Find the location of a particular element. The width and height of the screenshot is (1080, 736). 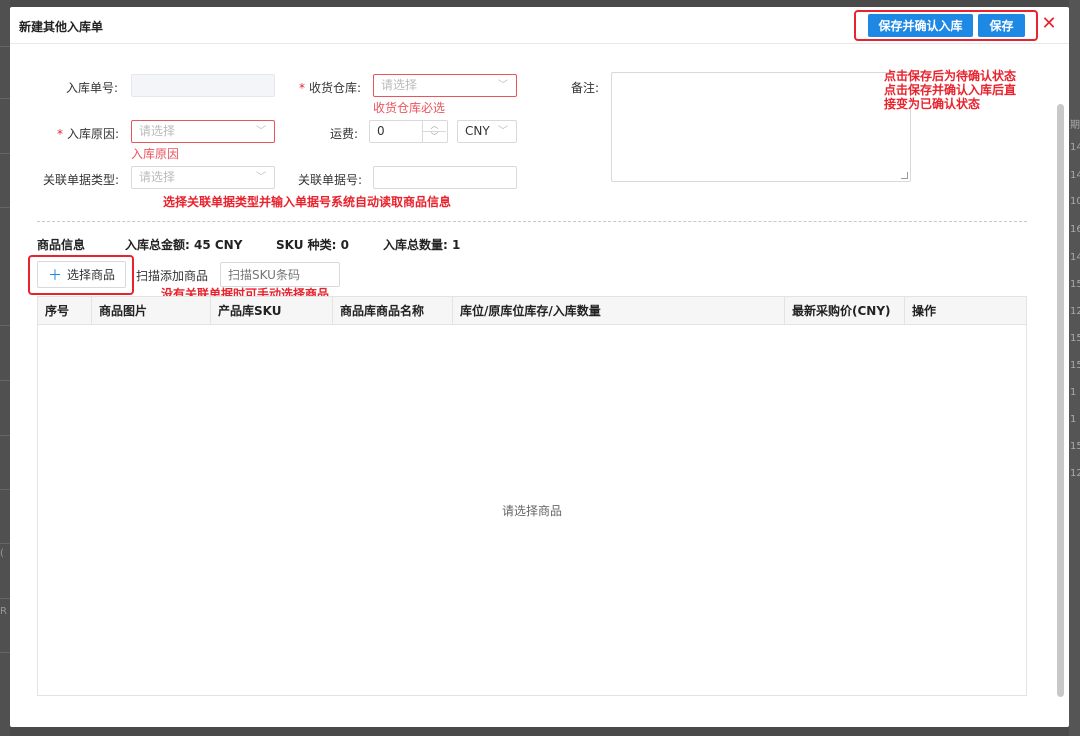

reason-error: 入库原因 is located at coordinates (155, 154).